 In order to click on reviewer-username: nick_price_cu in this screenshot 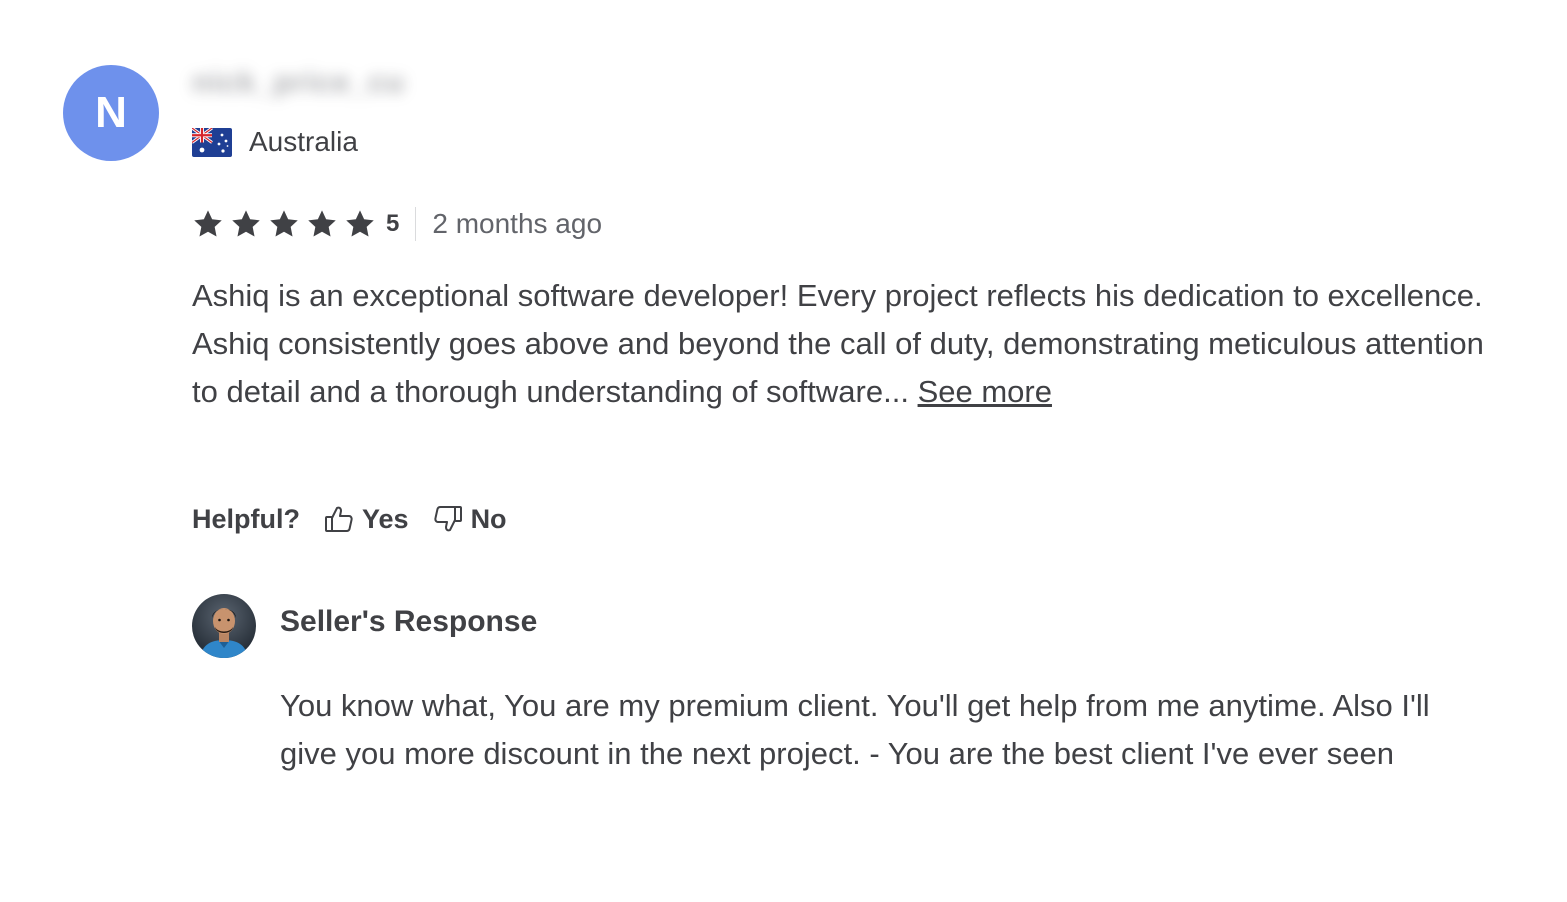, I will do `click(298, 83)`.